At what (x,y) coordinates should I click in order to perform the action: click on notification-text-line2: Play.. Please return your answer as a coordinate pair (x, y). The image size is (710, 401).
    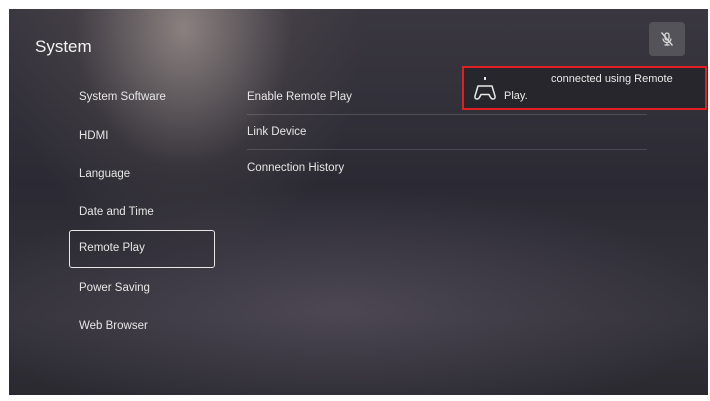
    Looking at the image, I should click on (516, 96).